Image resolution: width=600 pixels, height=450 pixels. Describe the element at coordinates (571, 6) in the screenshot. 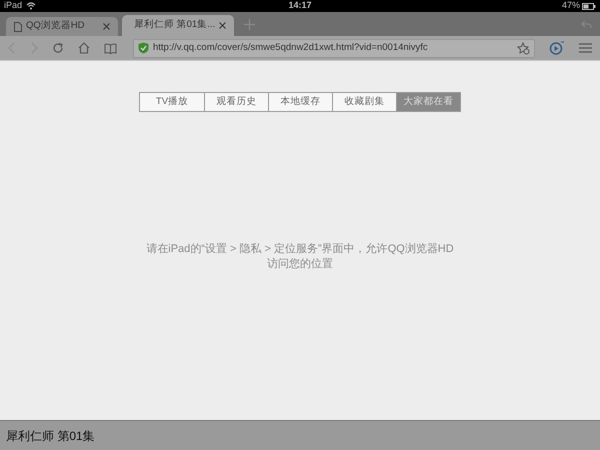

I see `battery-label: 47%` at that location.